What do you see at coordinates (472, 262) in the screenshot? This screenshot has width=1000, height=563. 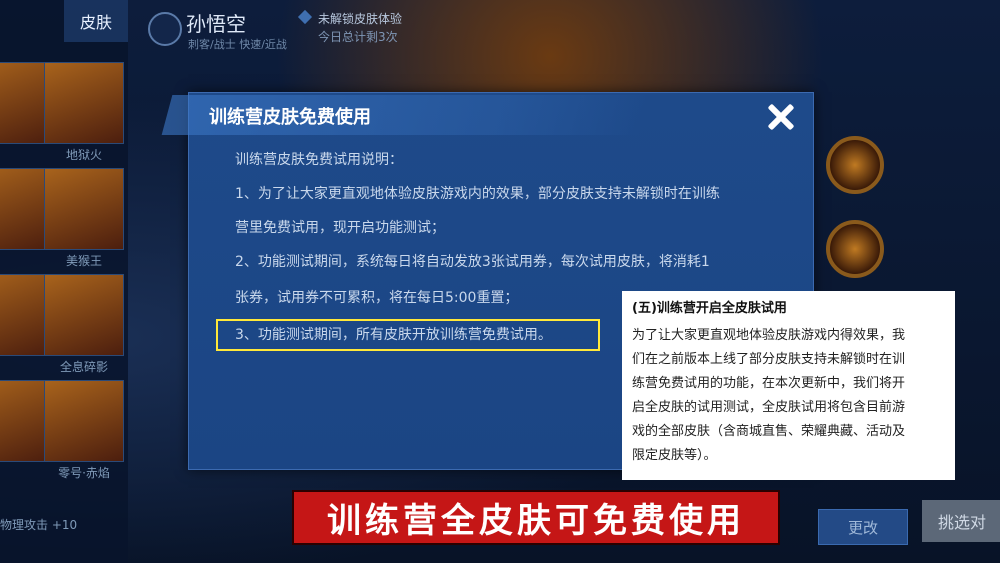 I see `dialog-text-line: 2、功能测试期间，系统每日将自动发放3张试用券，每次试用皮肤，将消耗1` at bounding box center [472, 262].